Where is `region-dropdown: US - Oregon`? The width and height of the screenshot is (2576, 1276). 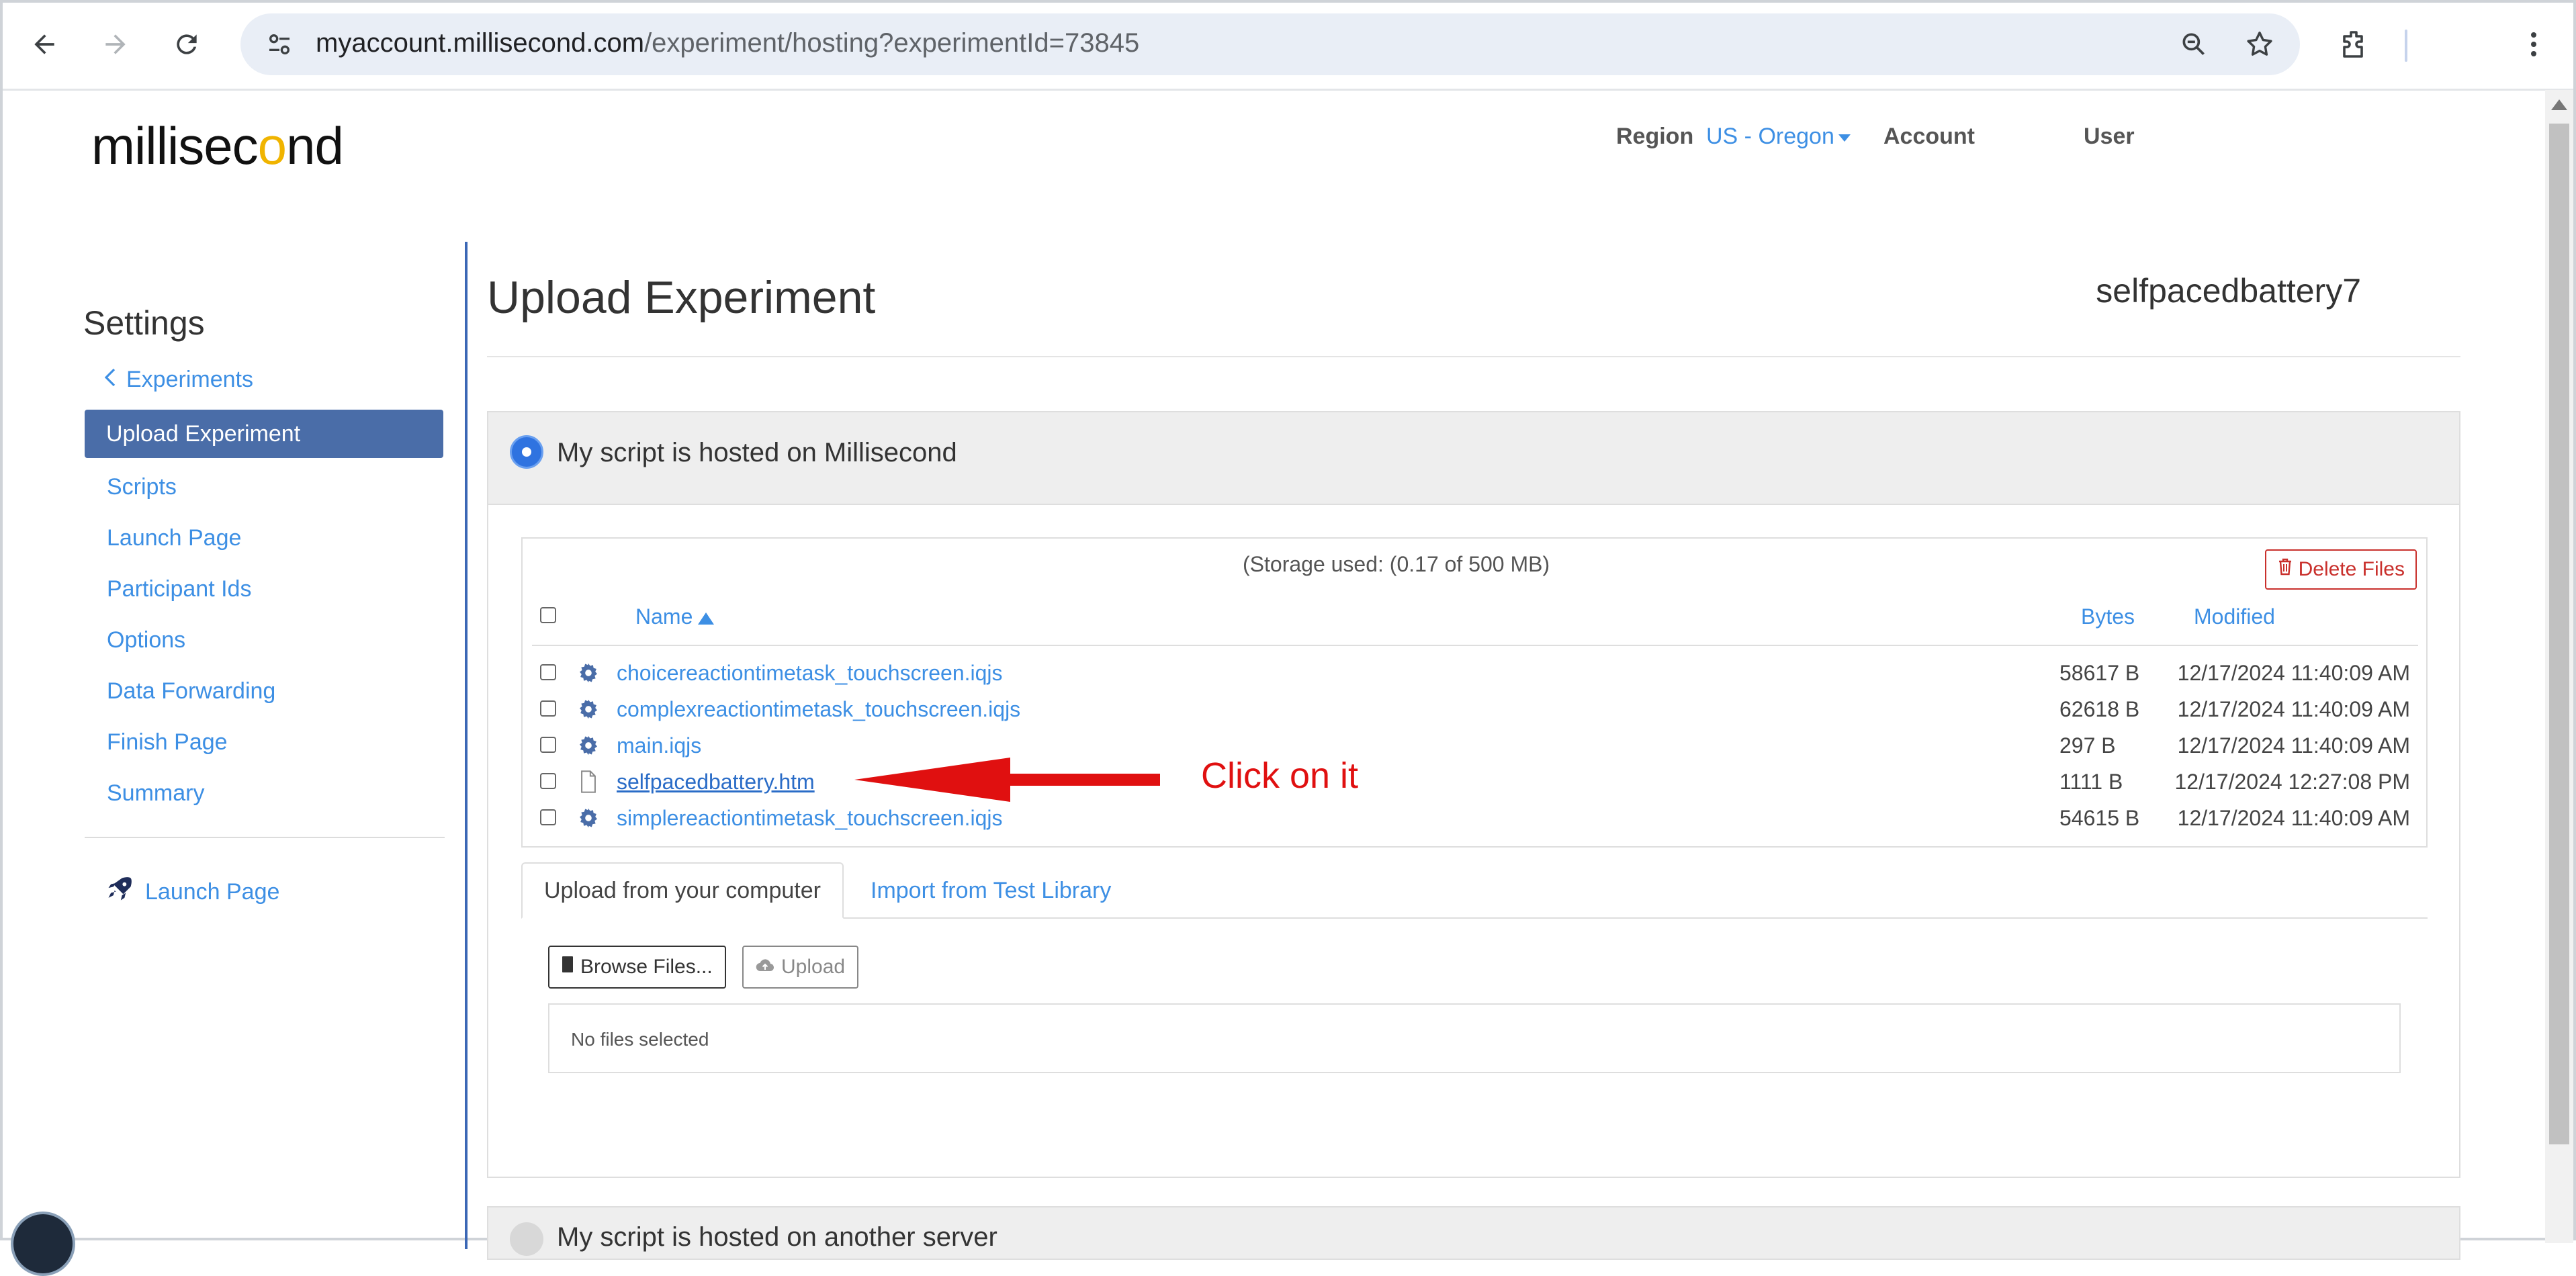 region-dropdown: US - Oregon is located at coordinates (1779, 137).